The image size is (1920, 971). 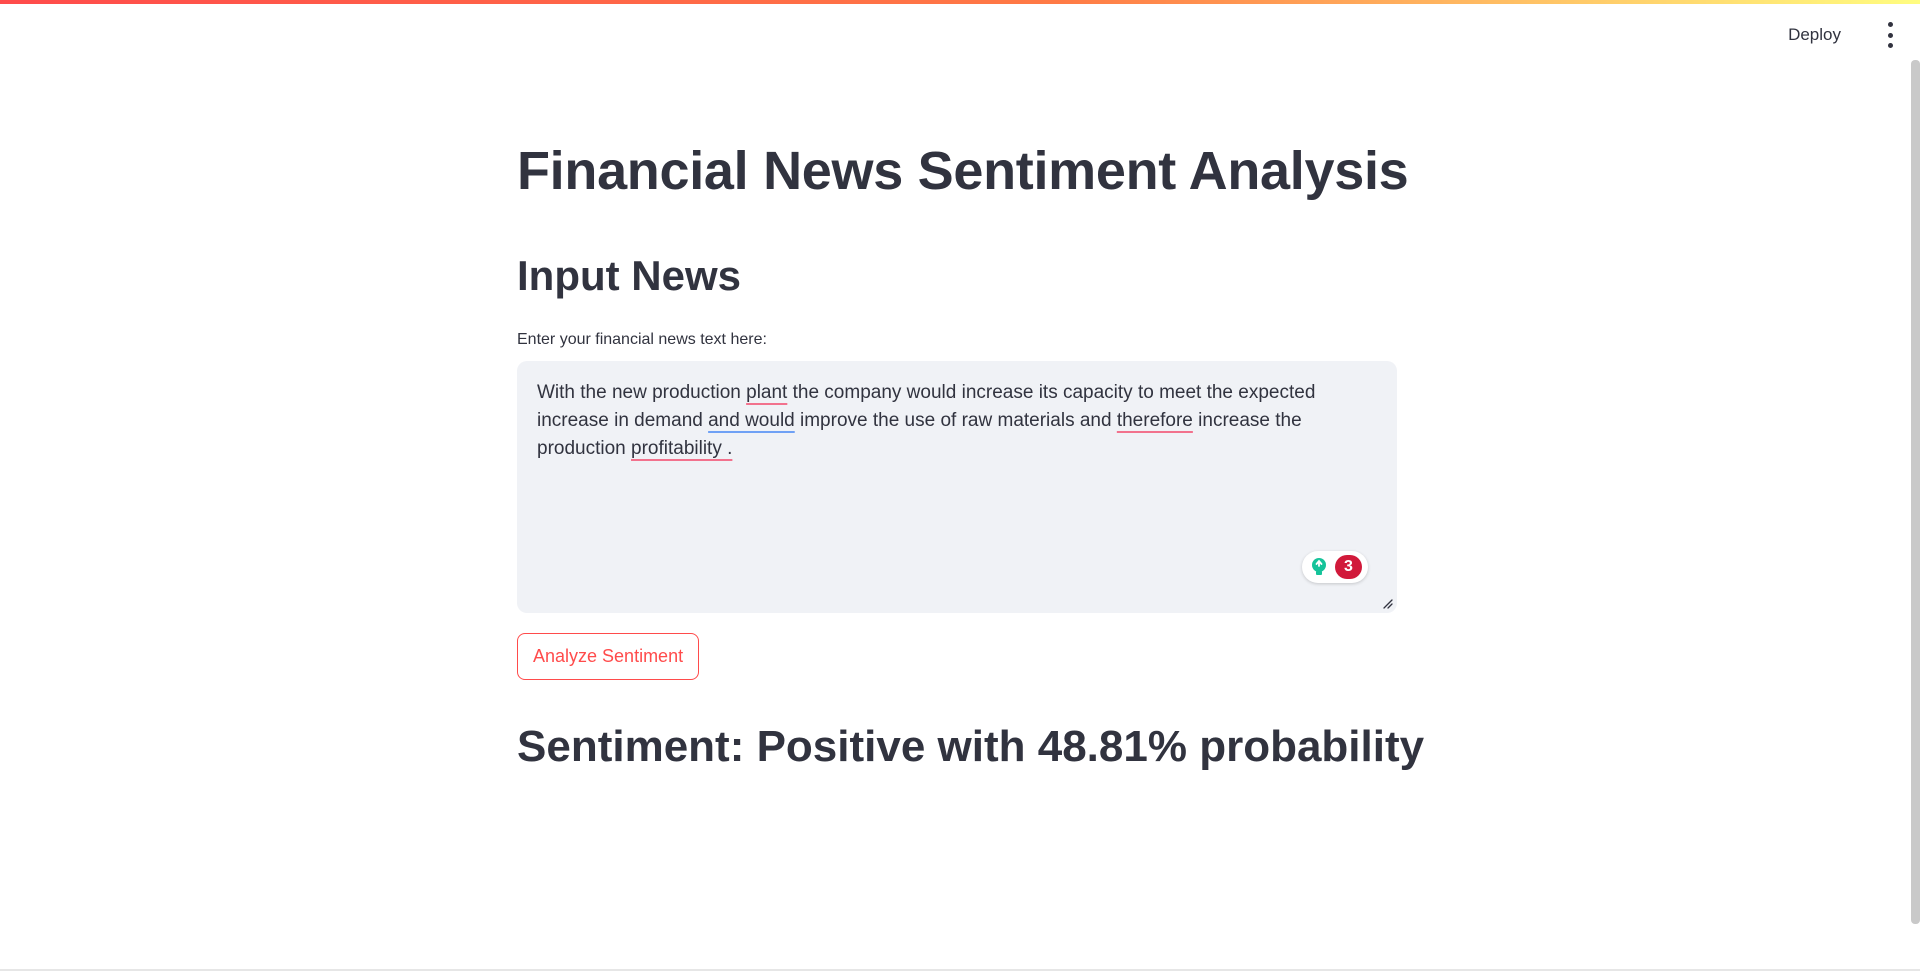 I want to click on analyze-sentiment-button: Analyze Sentiment, so click(x=608, y=656).